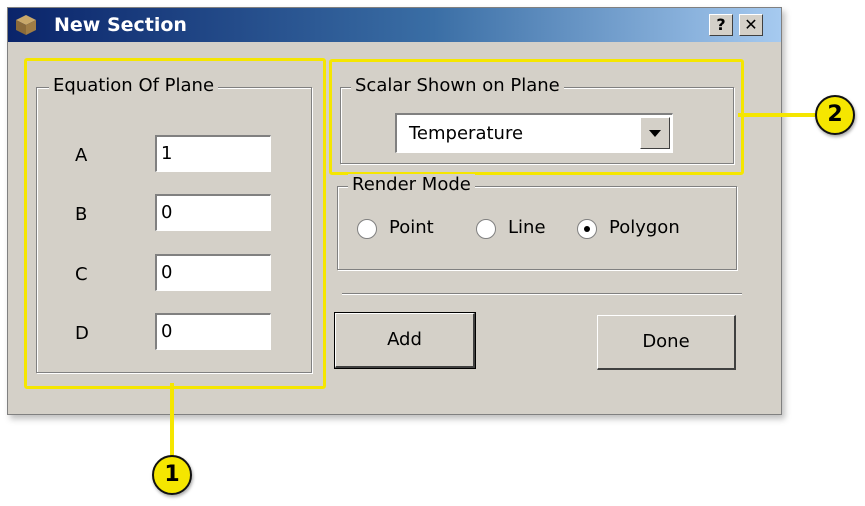 This screenshot has width=865, height=506. Describe the element at coordinates (751, 25) in the screenshot. I see `close-button: ✕` at that location.